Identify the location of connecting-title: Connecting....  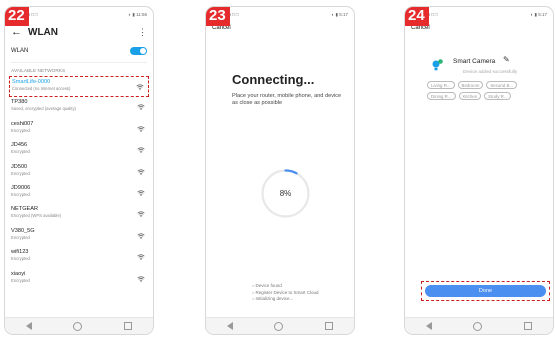
(273, 79).